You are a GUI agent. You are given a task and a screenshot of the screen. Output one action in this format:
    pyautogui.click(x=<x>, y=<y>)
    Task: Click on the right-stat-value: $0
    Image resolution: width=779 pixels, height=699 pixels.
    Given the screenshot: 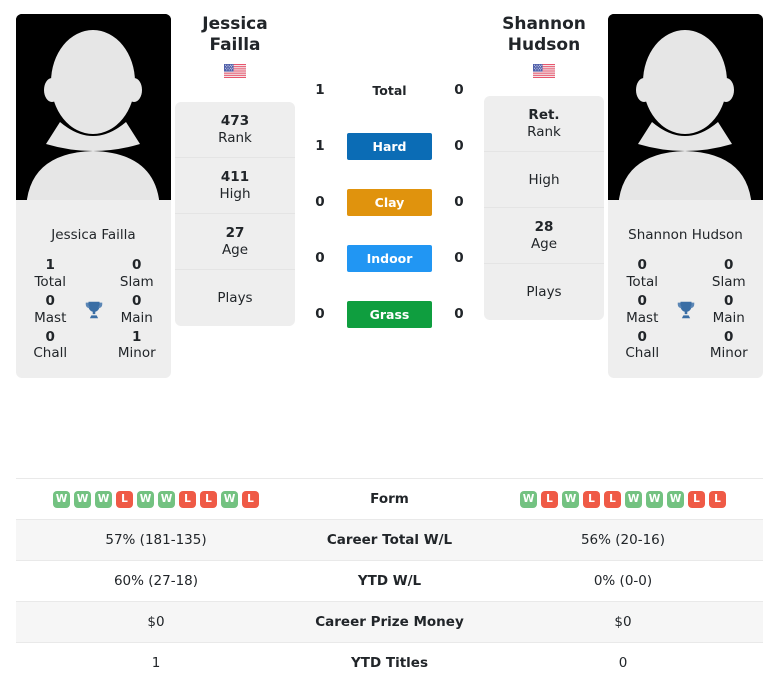 What is the action you would take?
    pyautogui.click(x=623, y=622)
    